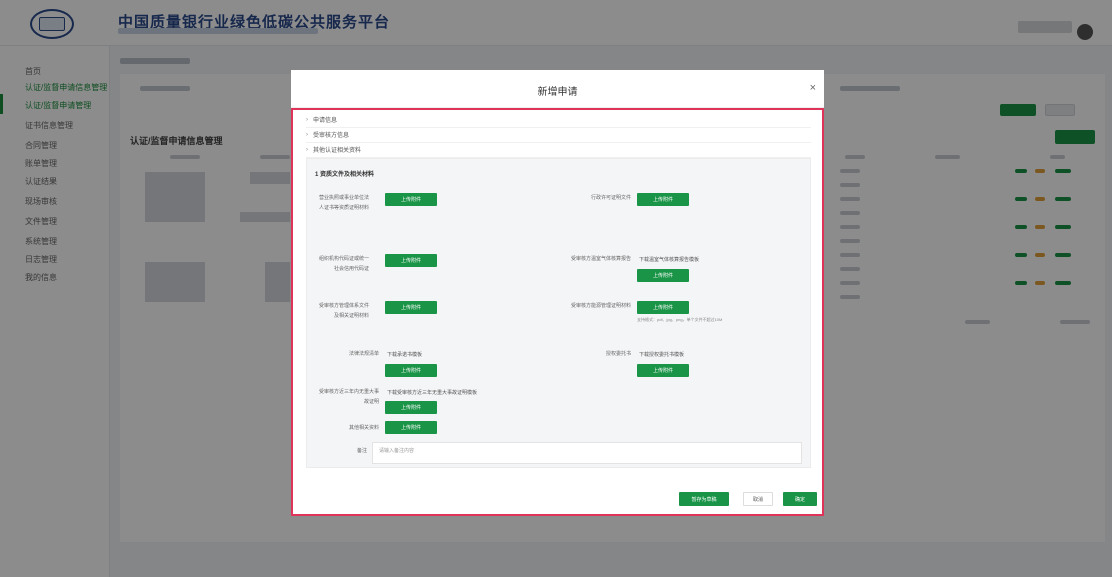 The image size is (1112, 577). I want to click on upload-hint: 支持格式：pdf、jpg、png，单个文件不超过10M, so click(680, 319).